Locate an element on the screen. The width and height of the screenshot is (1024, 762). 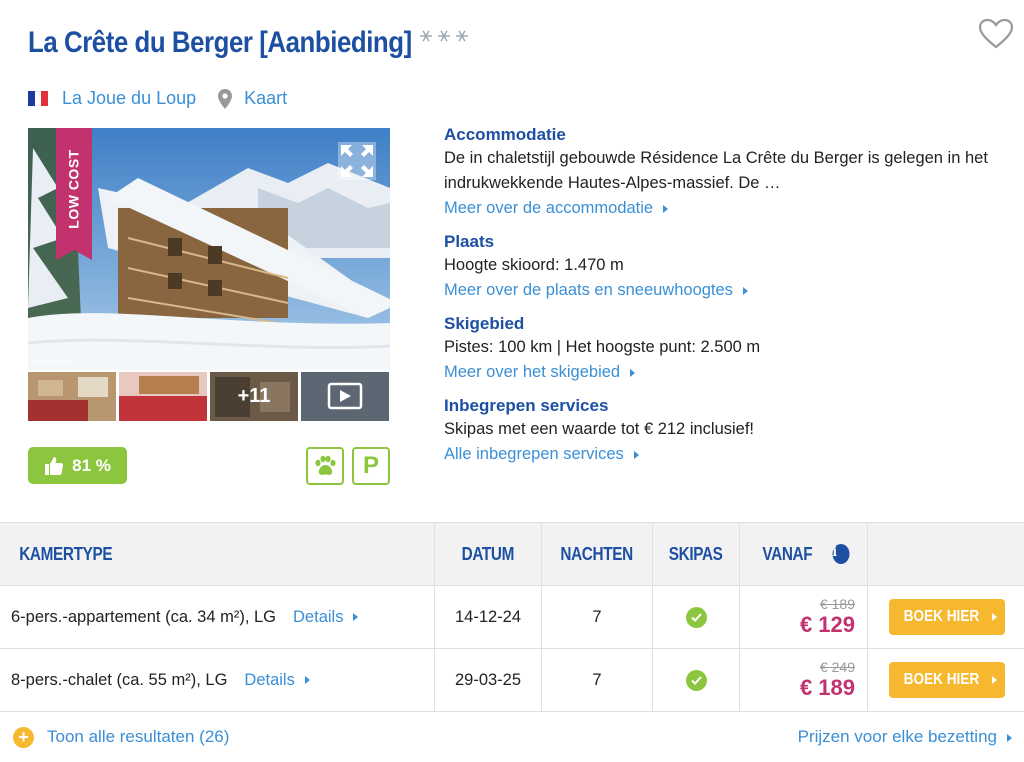
link-label: Meer over de accommodatie is located at coordinates (549, 208).